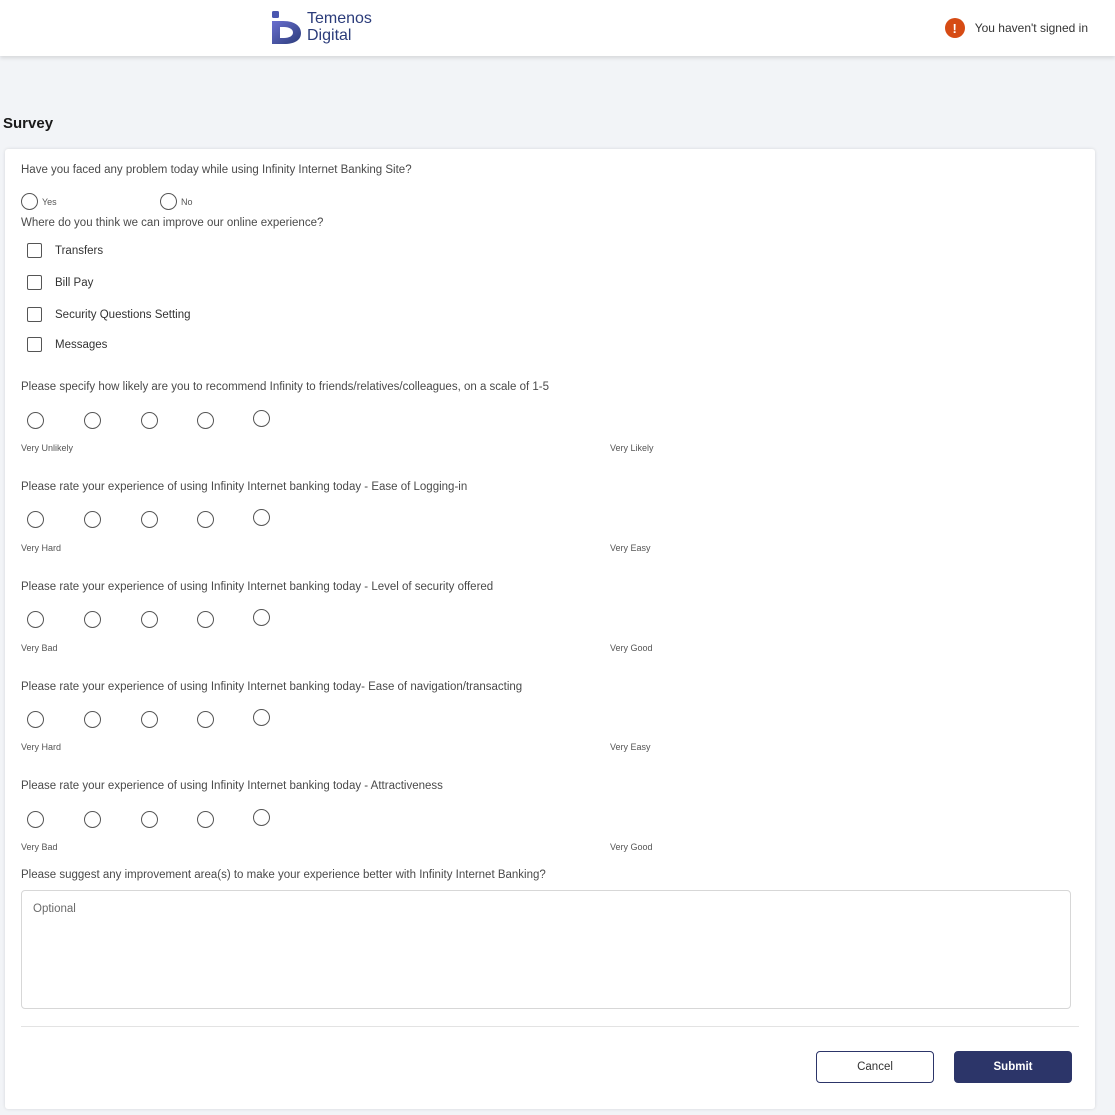  Describe the element at coordinates (34, 282) in the screenshot. I see `checkbox-bill-pay` at that location.